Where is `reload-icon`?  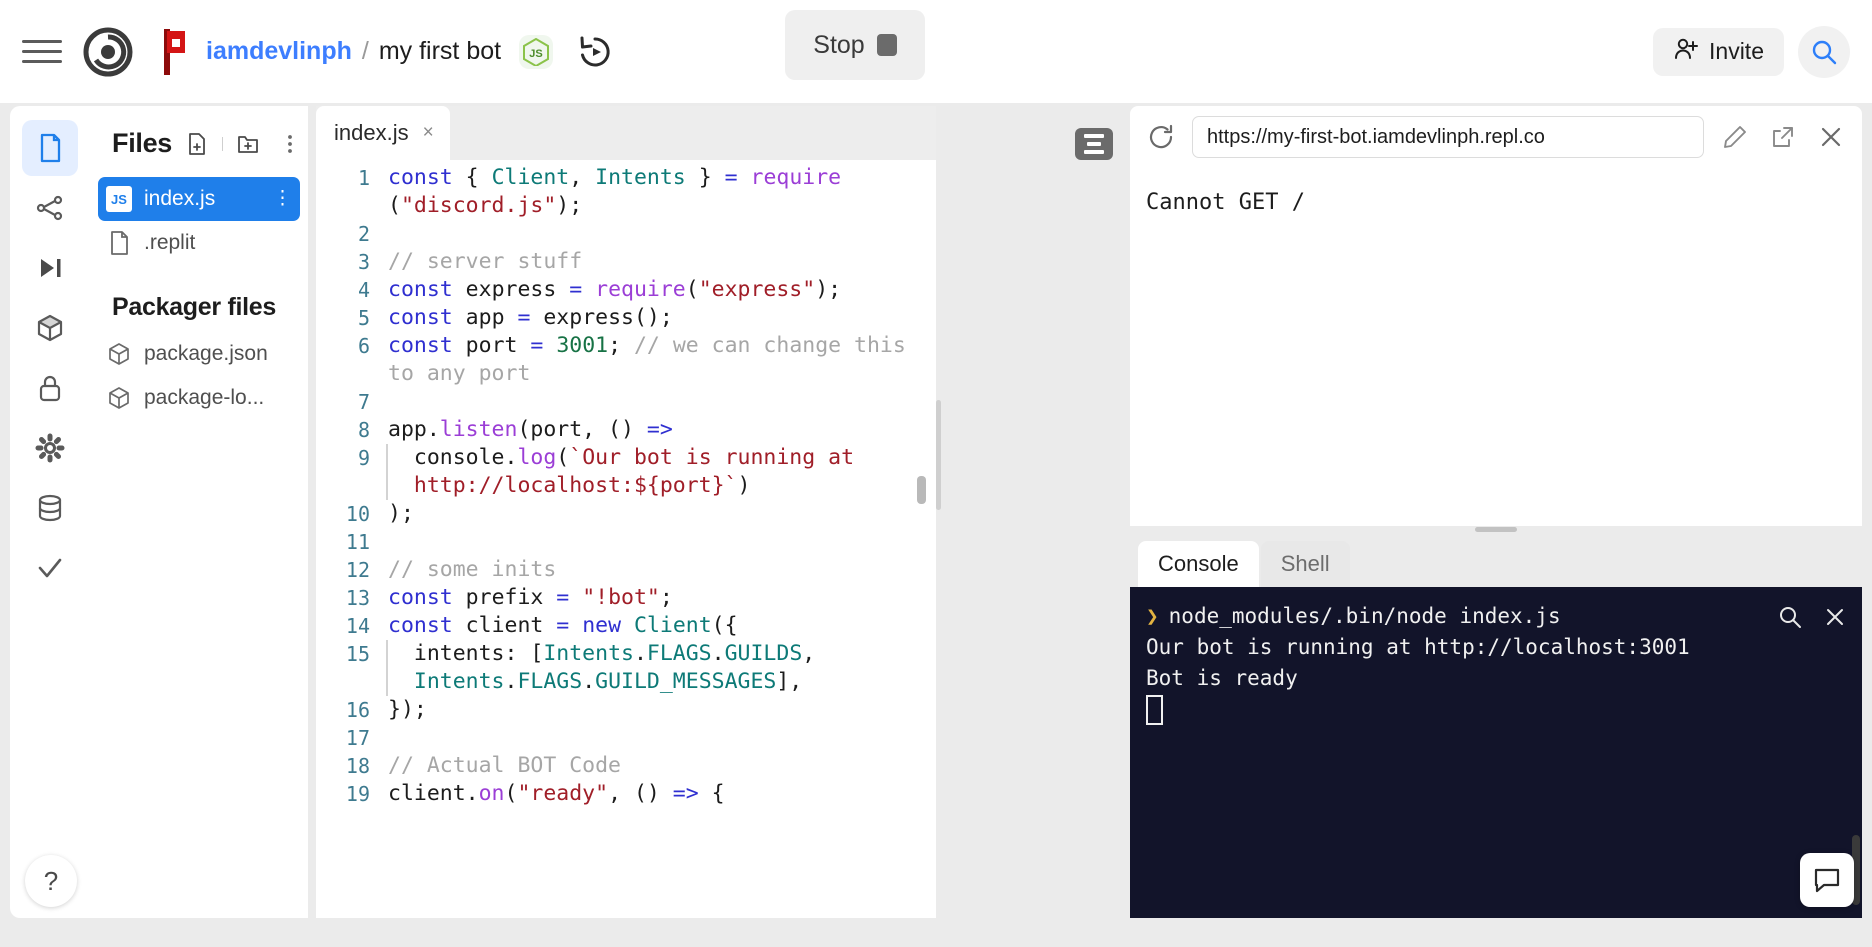
reload-icon is located at coordinates (1161, 137).